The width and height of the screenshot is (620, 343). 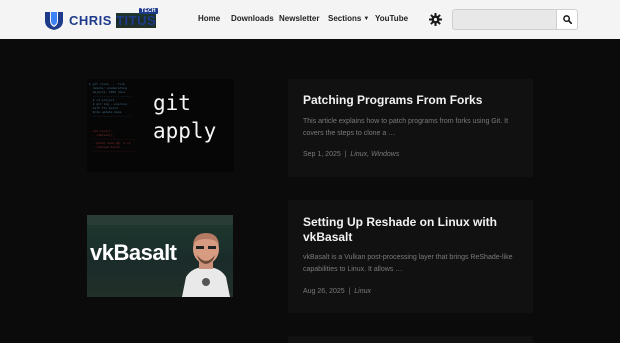 What do you see at coordinates (410, 339) in the screenshot?
I see `post-card-partial` at bounding box center [410, 339].